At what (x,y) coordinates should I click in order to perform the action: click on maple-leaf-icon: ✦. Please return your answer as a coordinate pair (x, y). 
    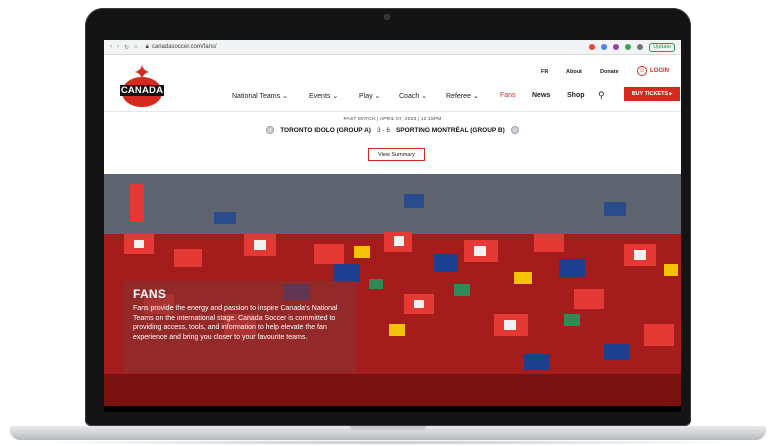
    Looking at the image, I should click on (142, 72).